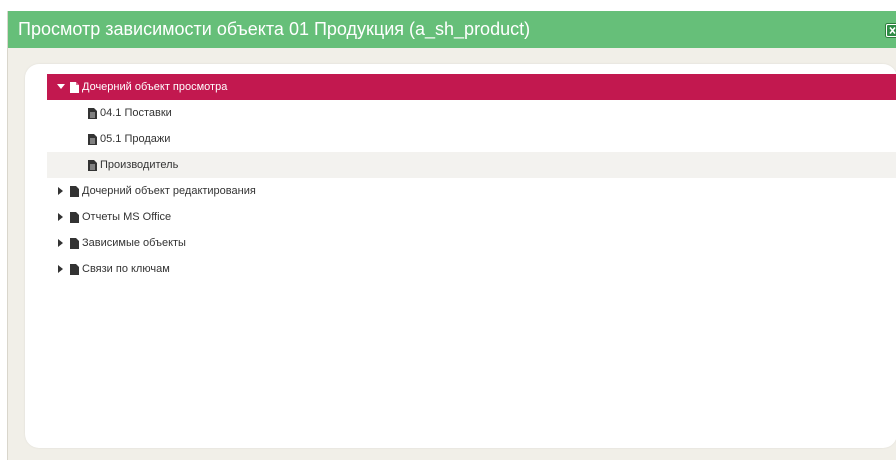 This screenshot has width=896, height=460. What do you see at coordinates (471, 113) in the screenshot?
I see `tree-node-supplies: 04.1 Поставки` at bounding box center [471, 113].